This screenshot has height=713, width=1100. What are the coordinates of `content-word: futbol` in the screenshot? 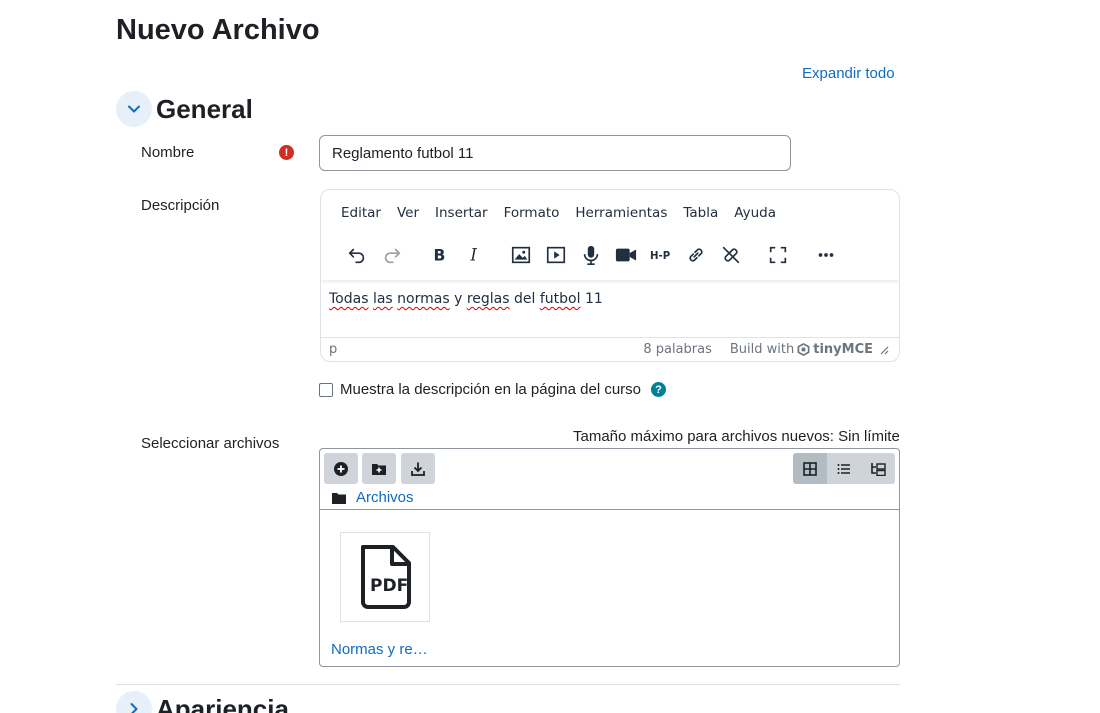 It's located at (560, 299).